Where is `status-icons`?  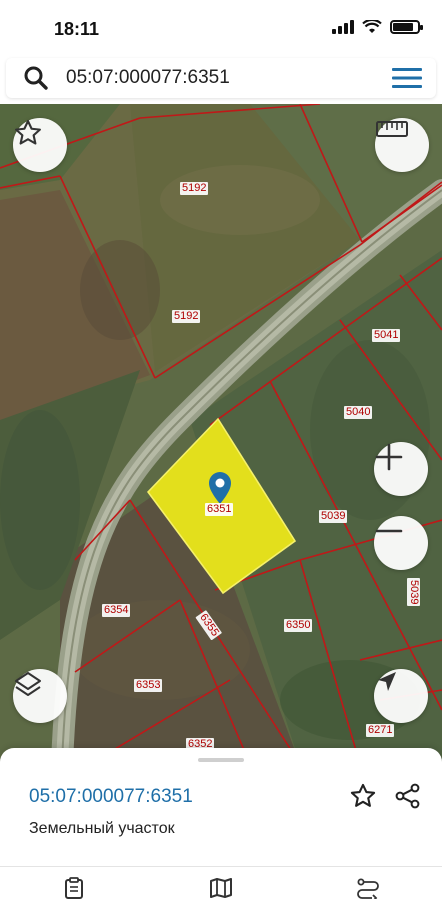
status-icons is located at coordinates (377, 27).